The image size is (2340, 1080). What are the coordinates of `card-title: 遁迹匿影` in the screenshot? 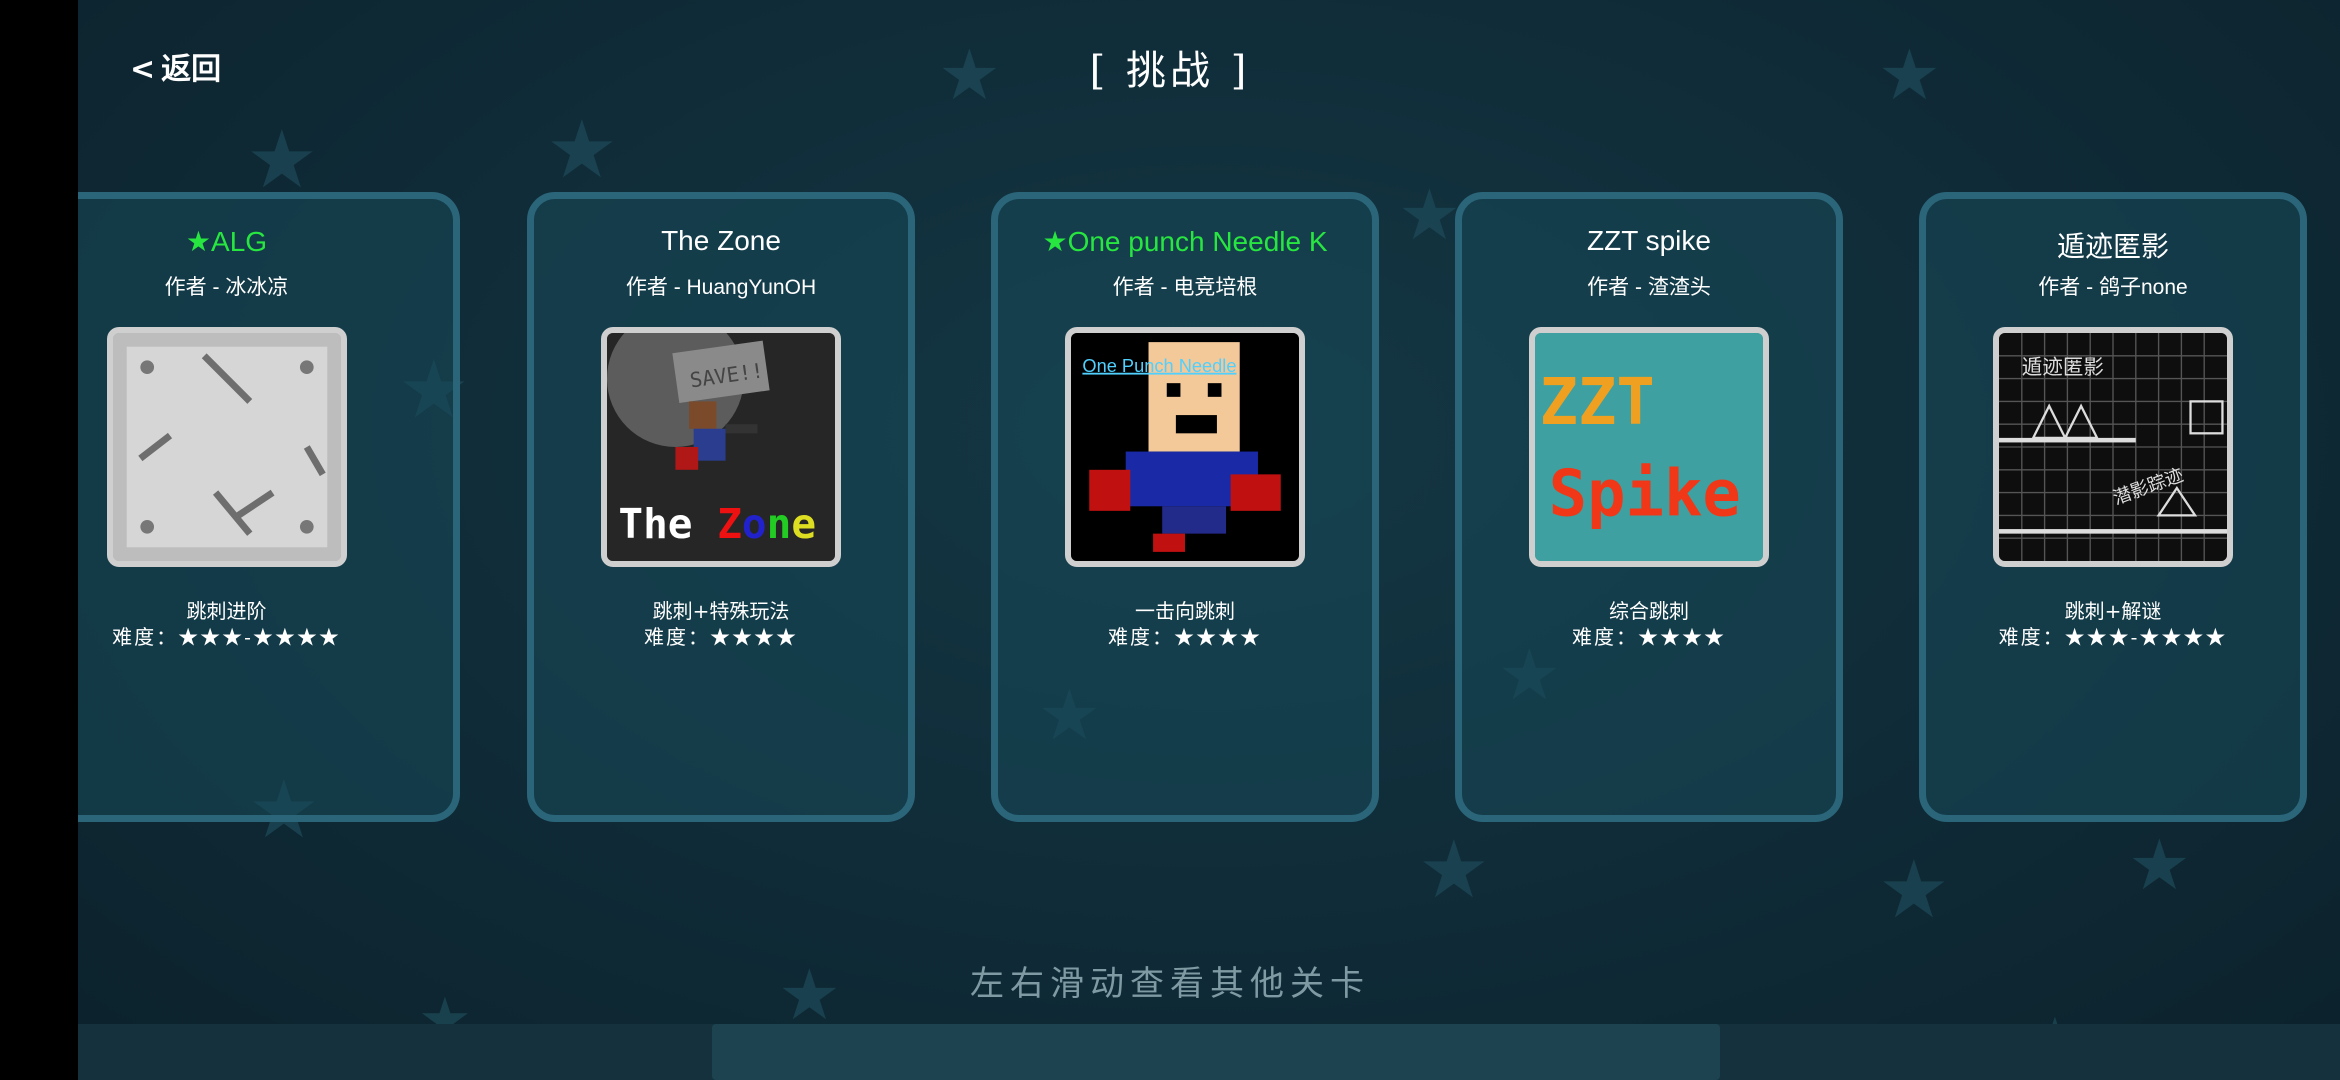 It's located at (2112, 246).